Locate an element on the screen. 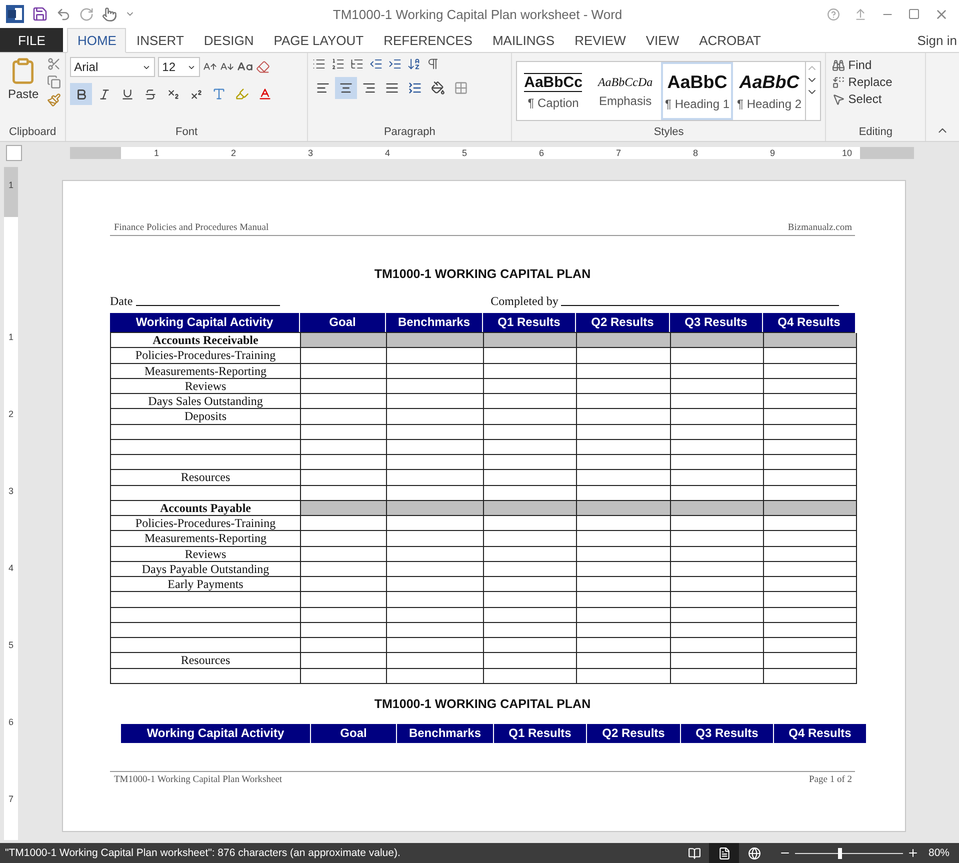  align-left-icon is located at coordinates (323, 88).